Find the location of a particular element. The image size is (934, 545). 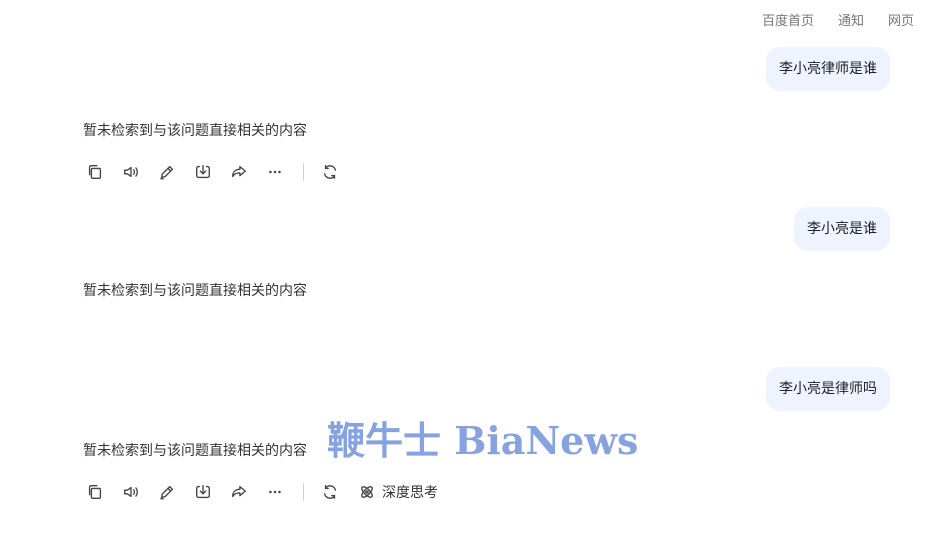

answer-toolbar is located at coordinates (218, 172).